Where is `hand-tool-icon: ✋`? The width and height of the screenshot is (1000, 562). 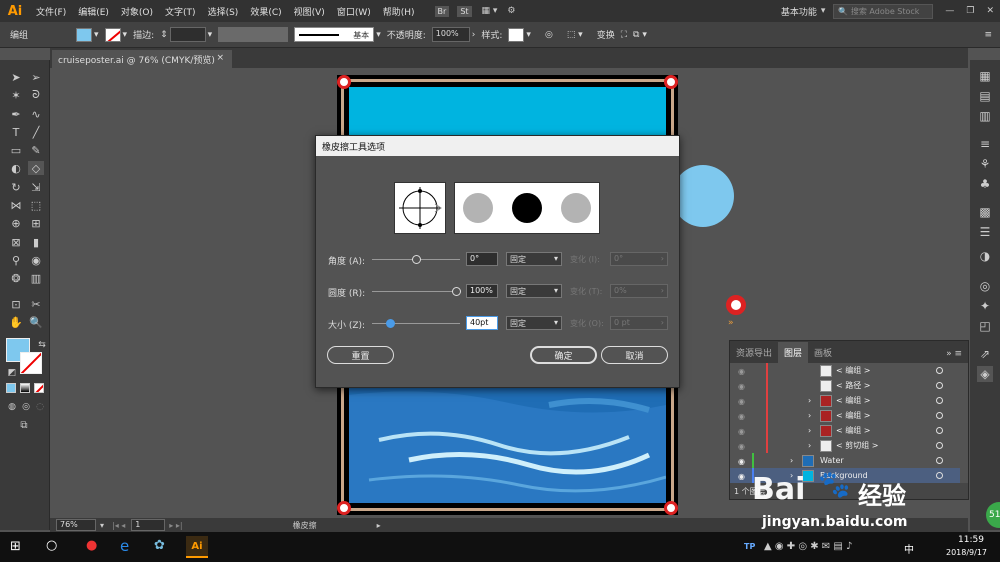
hand-tool-icon: ✋ is located at coordinates (16, 322).